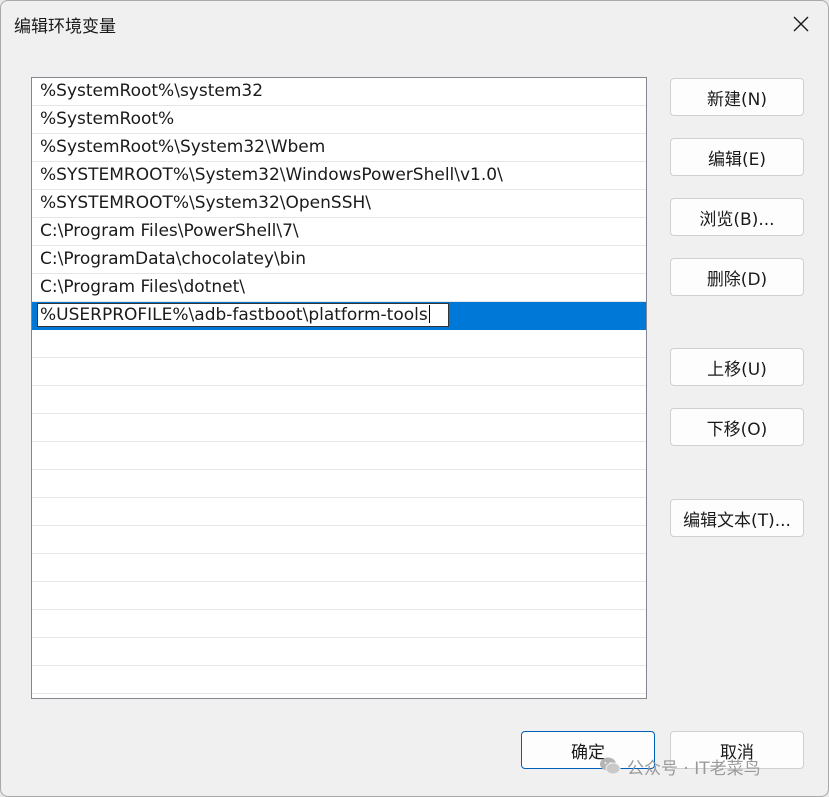 The width and height of the screenshot is (829, 797). Describe the element at coordinates (169, 231) in the screenshot. I see `list-item-text: C:\Program Files\PowerShell\7\` at that location.